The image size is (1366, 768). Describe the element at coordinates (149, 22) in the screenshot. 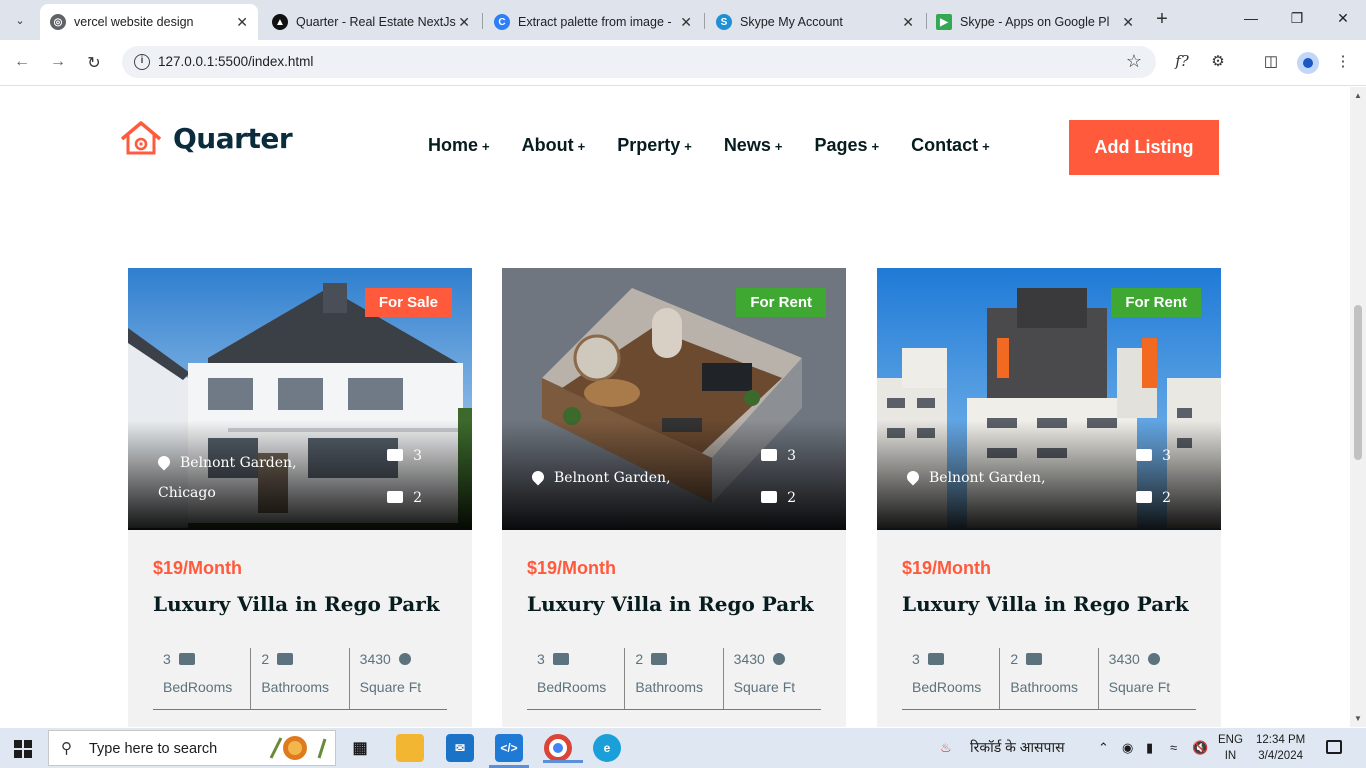

I see `tab-vercel-website-design: ◎ vercel website design ✕` at that location.